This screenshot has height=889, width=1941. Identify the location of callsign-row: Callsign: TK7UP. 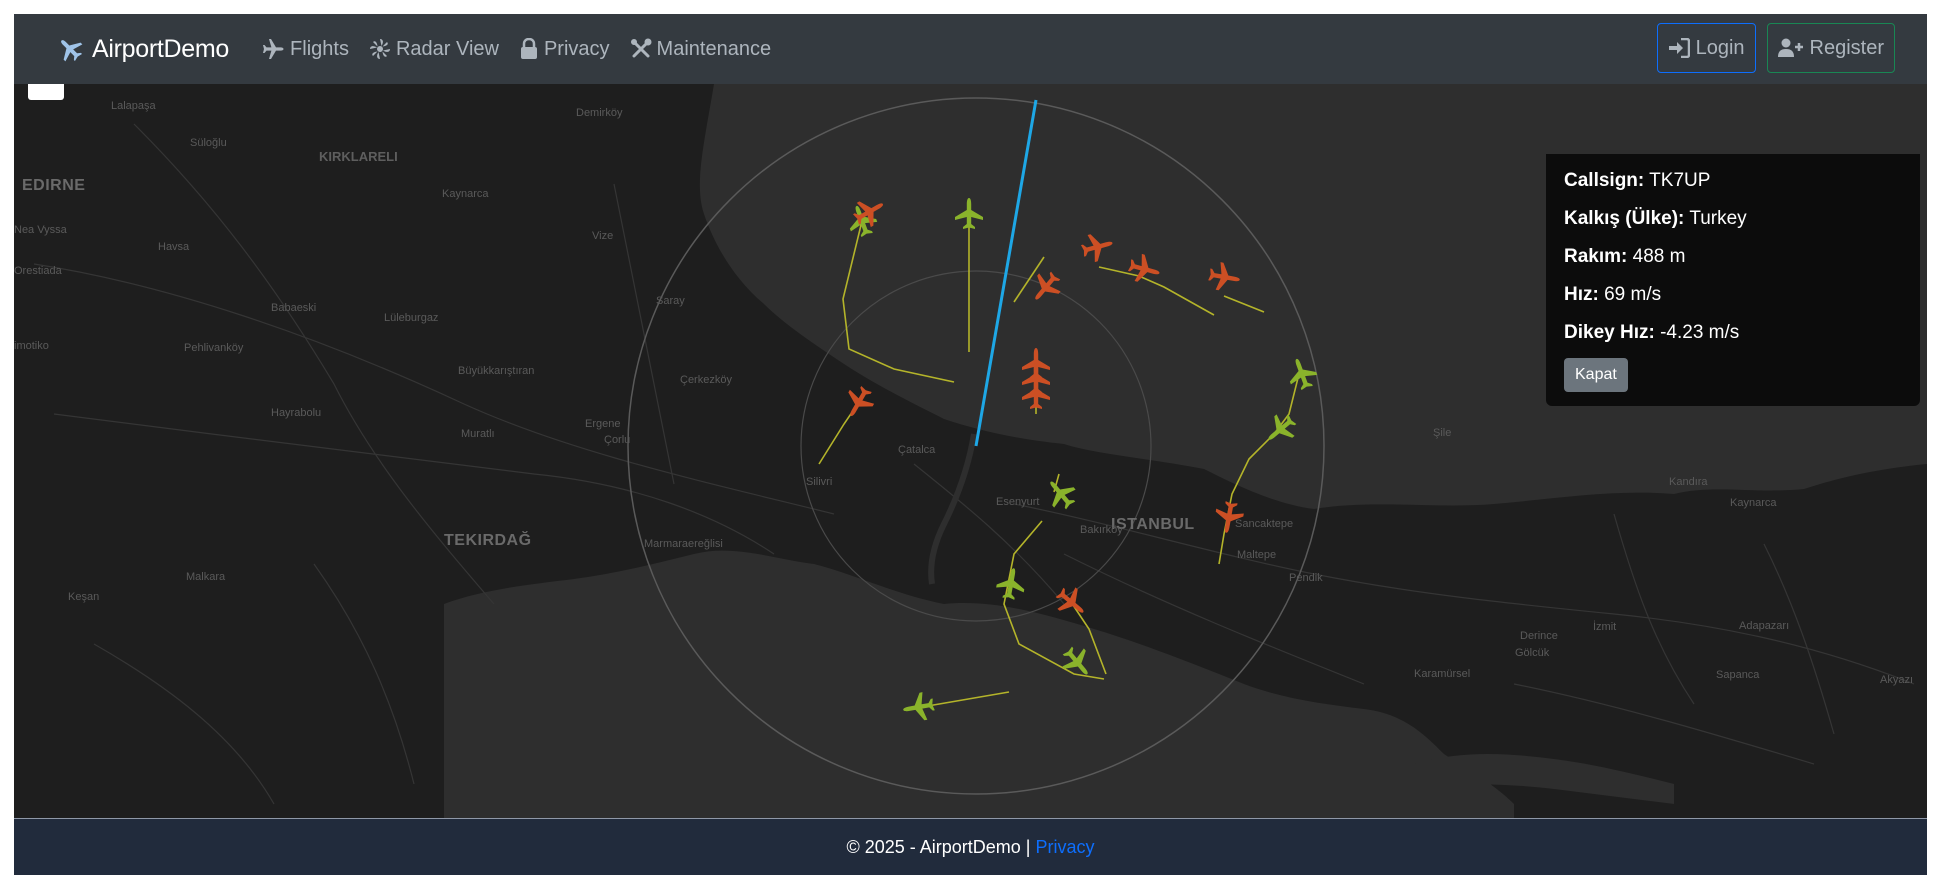
(1733, 181).